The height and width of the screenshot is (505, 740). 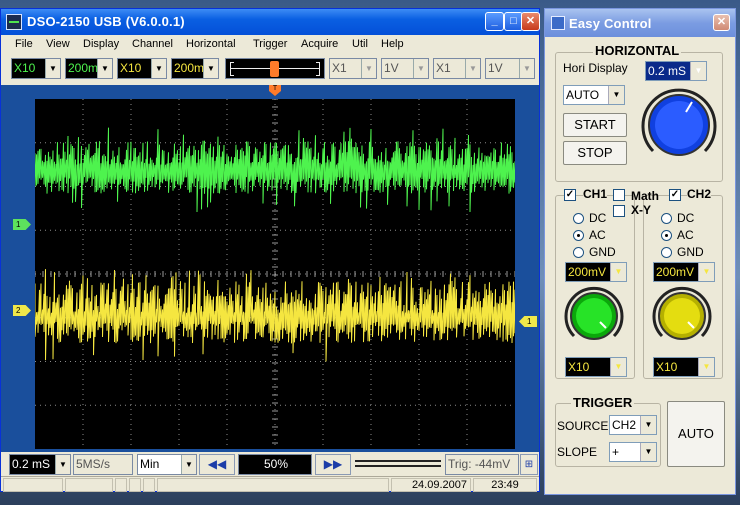 What do you see at coordinates (686, 218) in the screenshot?
I see `ch2-dc-label: DC` at bounding box center [686, 218].